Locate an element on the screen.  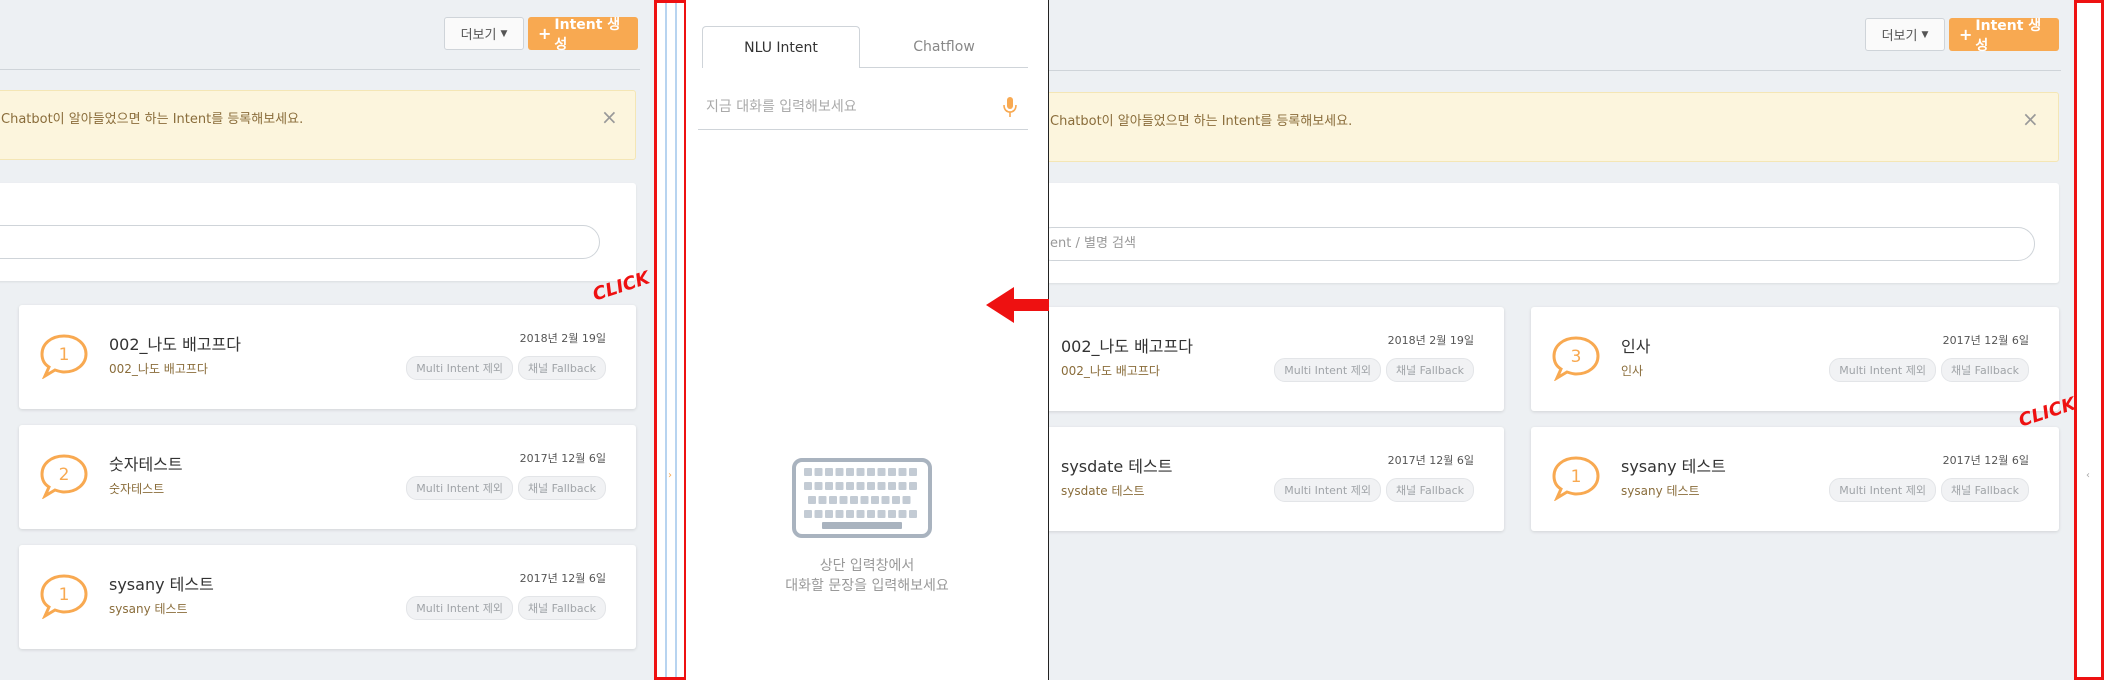
search-card: ent / 별명 검색 is located at coordinates (1554, 233).